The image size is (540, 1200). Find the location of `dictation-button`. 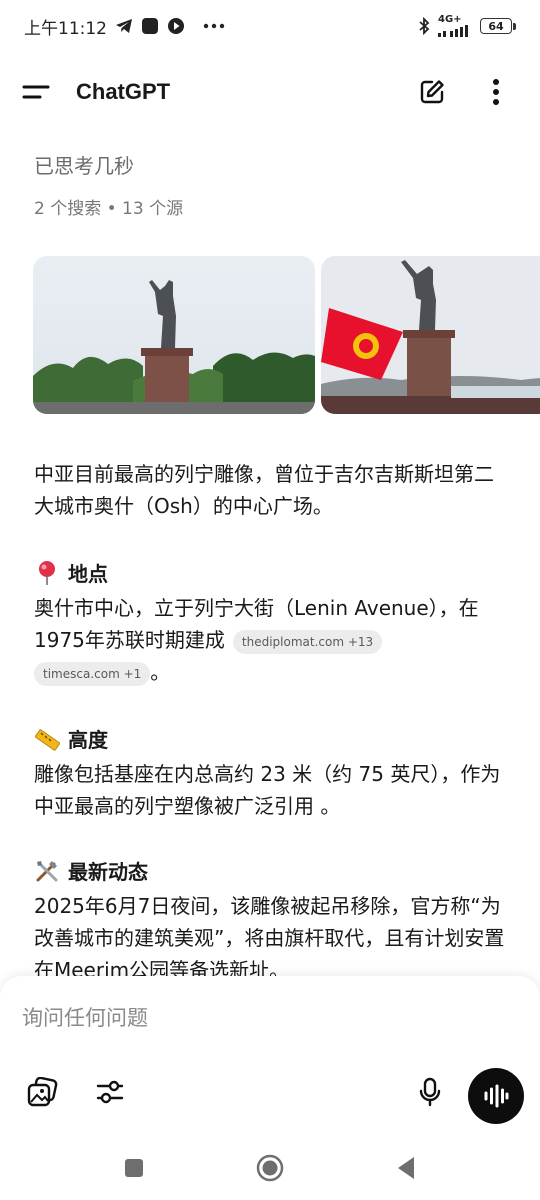

dictation-button is located at coordinates (430, 1092).